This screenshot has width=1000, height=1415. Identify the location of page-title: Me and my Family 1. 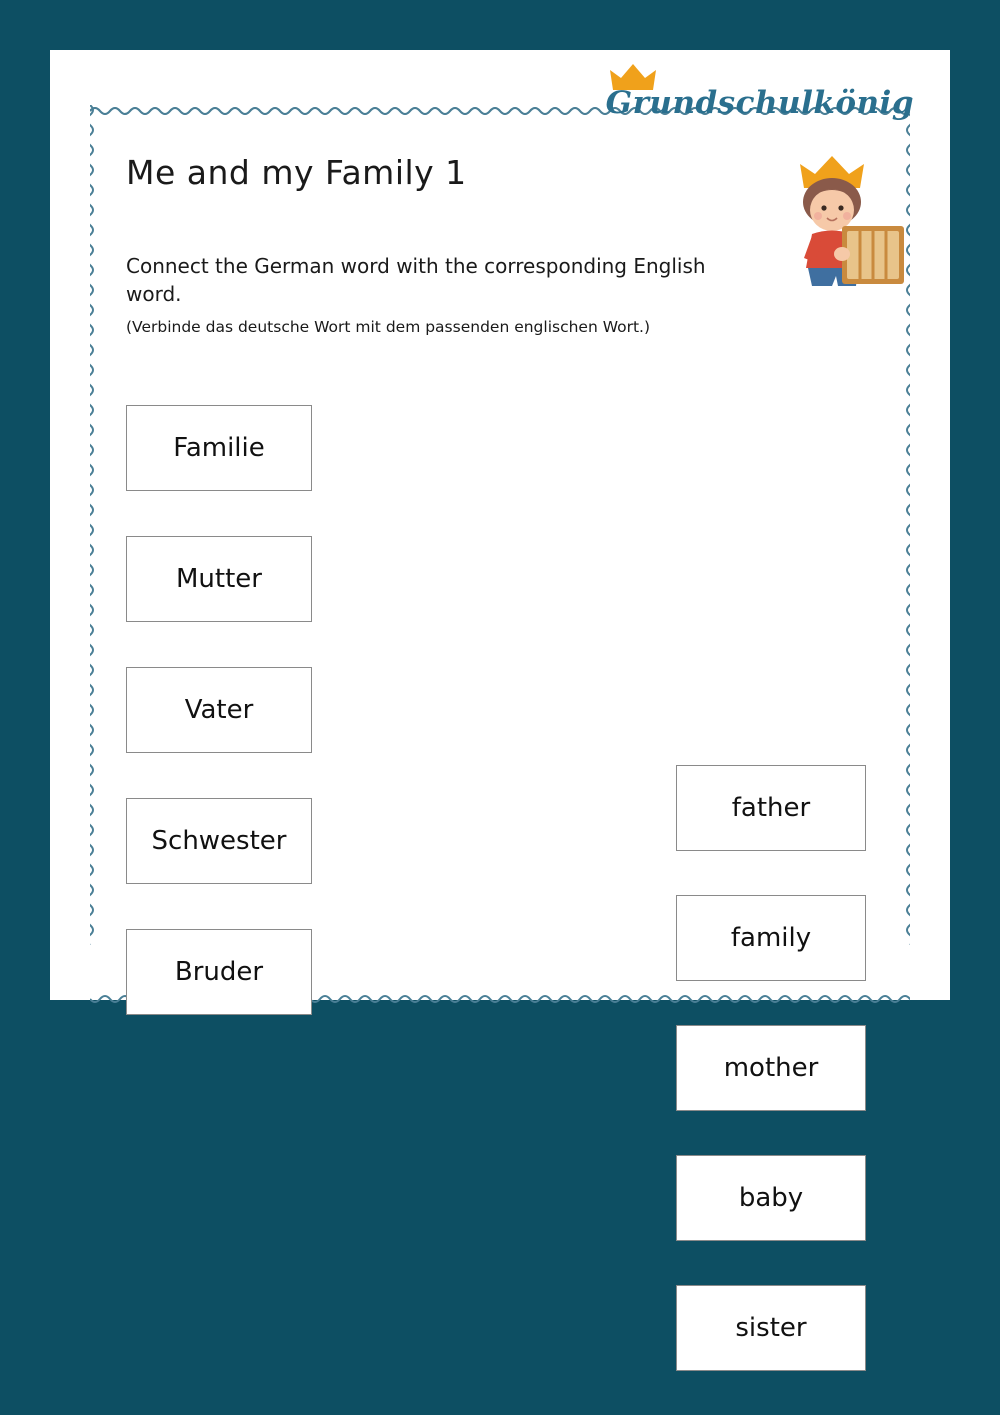
(296, 172).